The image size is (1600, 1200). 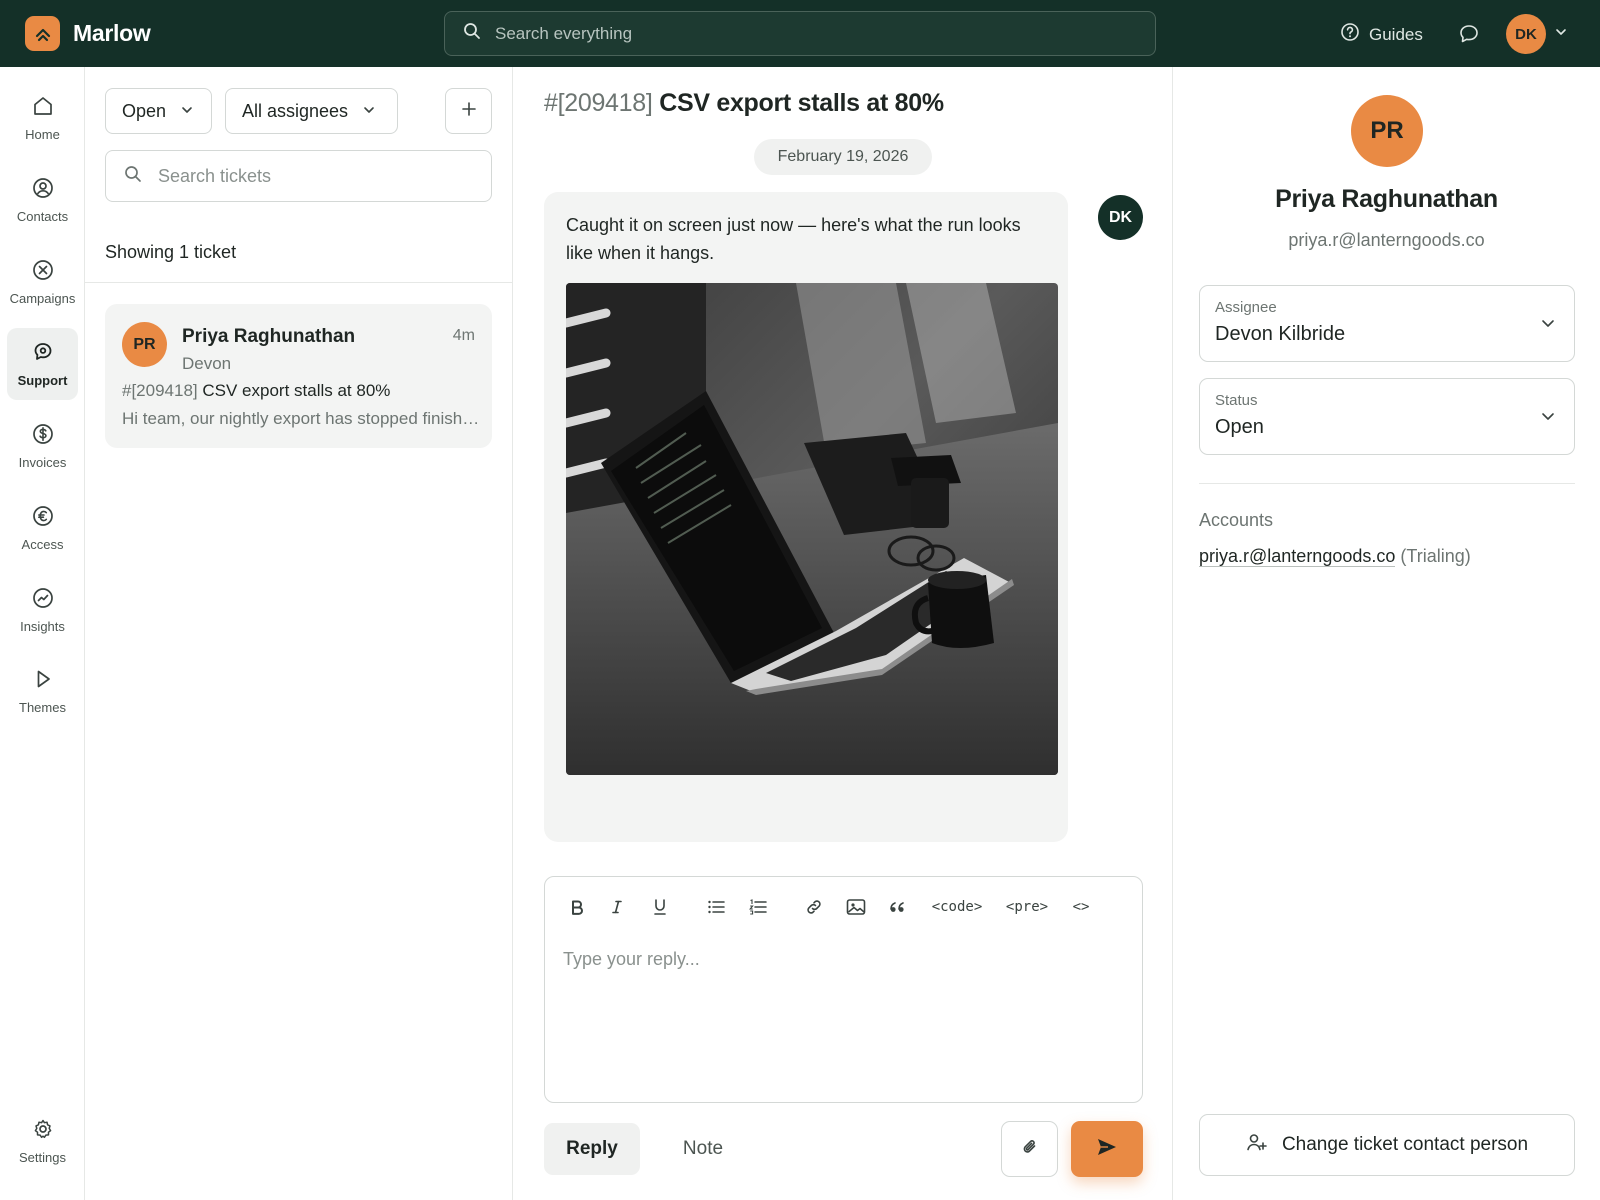 I want to click on help-circle-icon, so click(x=1350, y=34).